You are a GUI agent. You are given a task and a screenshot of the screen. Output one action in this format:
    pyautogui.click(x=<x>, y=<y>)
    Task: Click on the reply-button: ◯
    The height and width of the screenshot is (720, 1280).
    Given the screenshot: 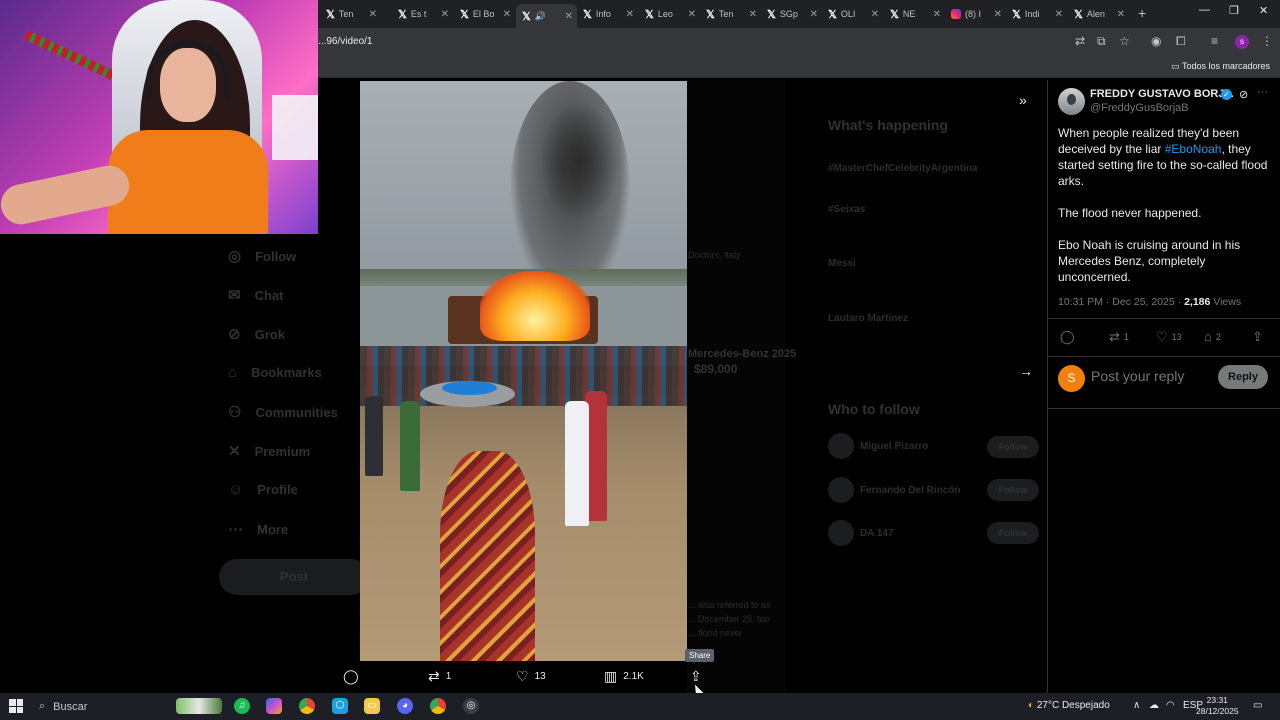 What is the action you would take?
    pyautogui.click(x=1069, y=337)
    